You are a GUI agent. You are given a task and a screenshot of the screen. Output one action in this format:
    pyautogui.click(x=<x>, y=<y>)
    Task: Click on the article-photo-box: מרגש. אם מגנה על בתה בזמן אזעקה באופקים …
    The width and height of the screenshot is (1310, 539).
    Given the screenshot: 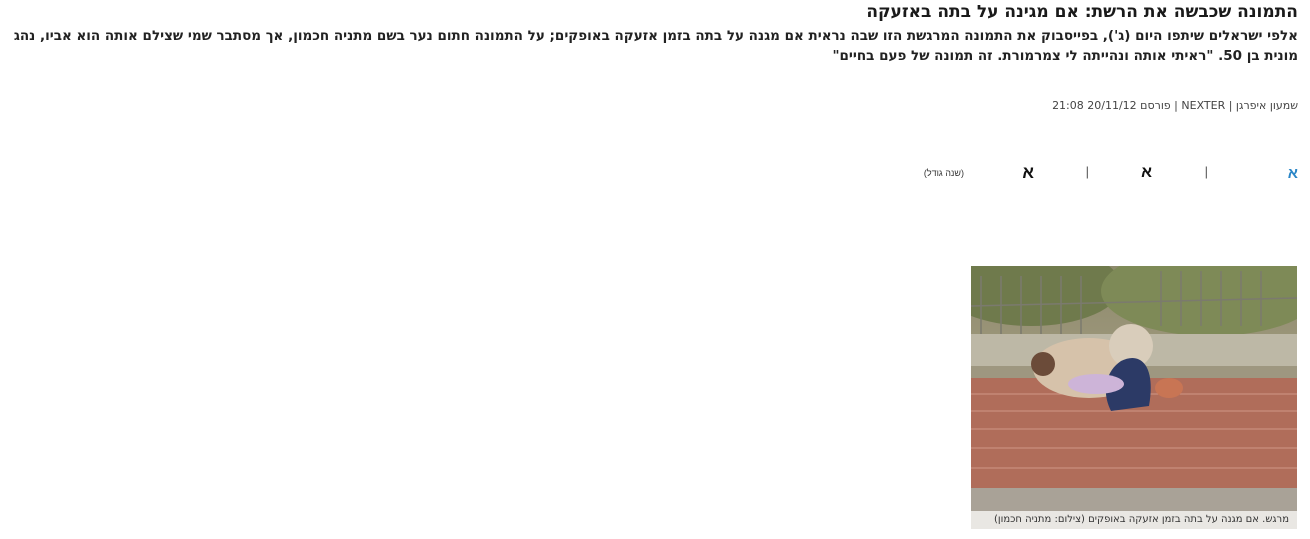 What is the action you would take?
    pyautogui.click(x=1134, y=397)
    